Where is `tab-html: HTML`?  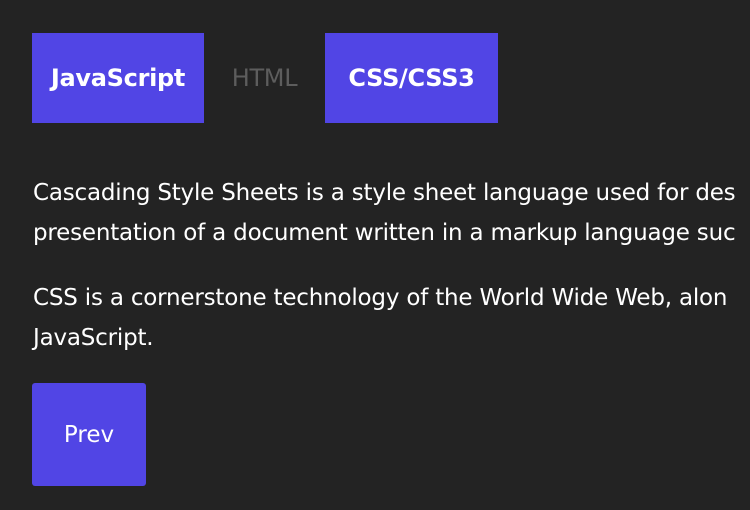
tab-html: HTML is located at coordinates (264, 78).